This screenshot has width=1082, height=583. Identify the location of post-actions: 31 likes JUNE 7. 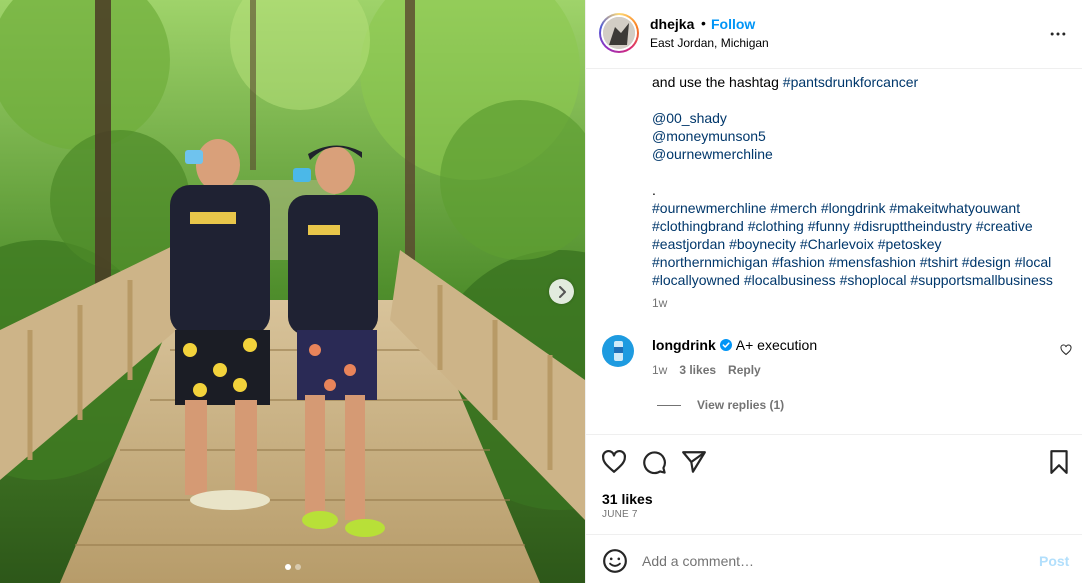
(834, 484).